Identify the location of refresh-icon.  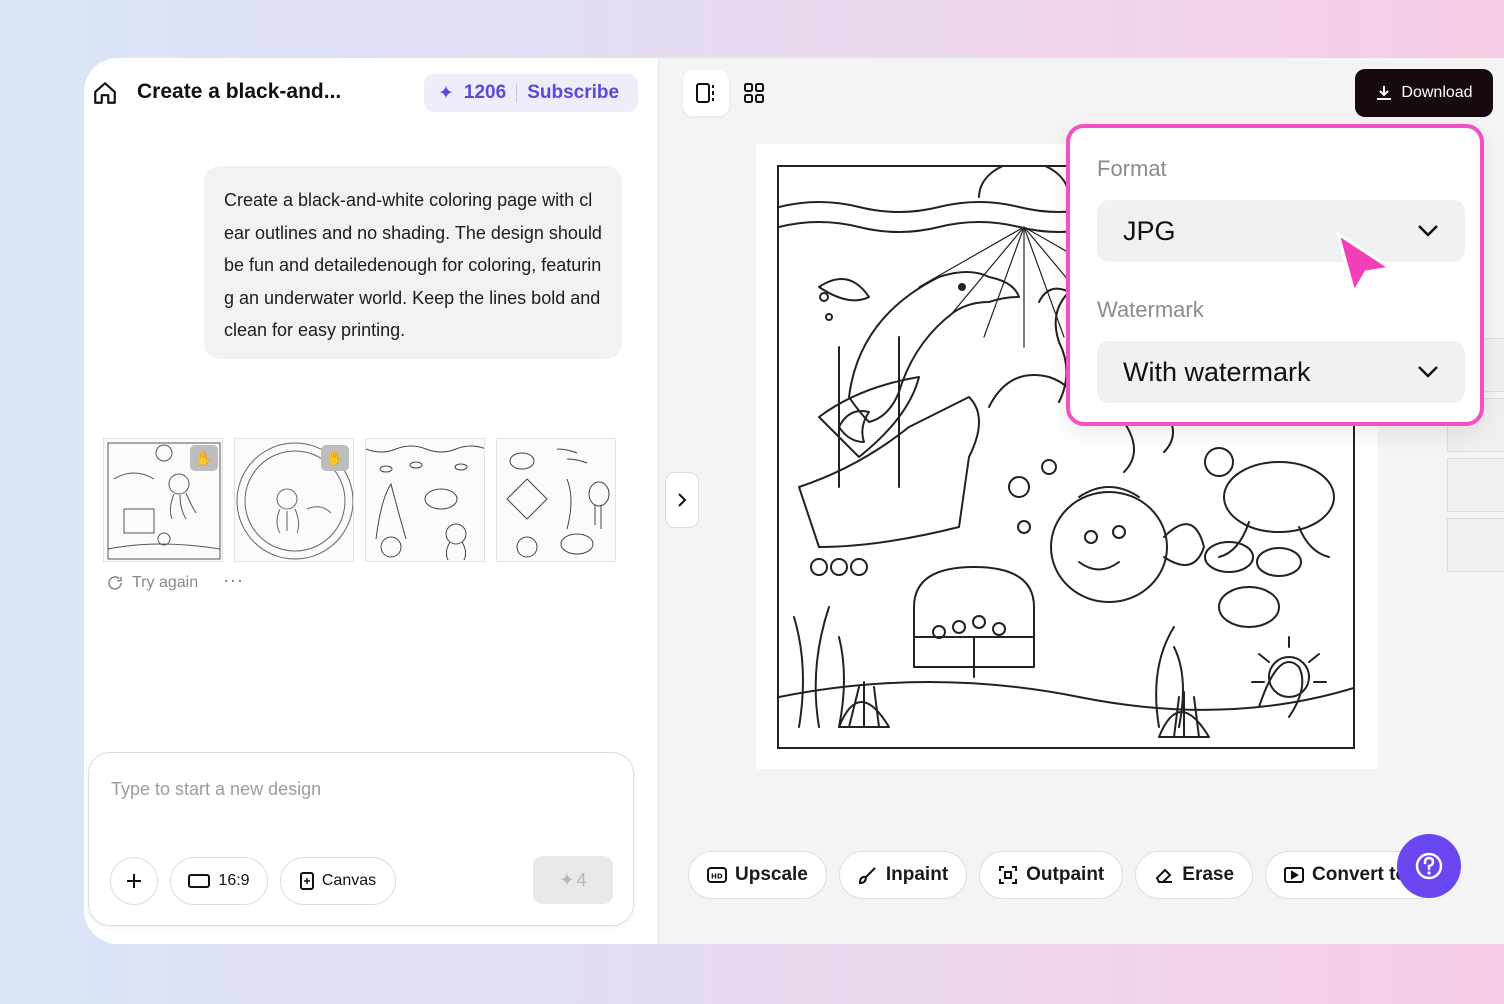
(115, 583).